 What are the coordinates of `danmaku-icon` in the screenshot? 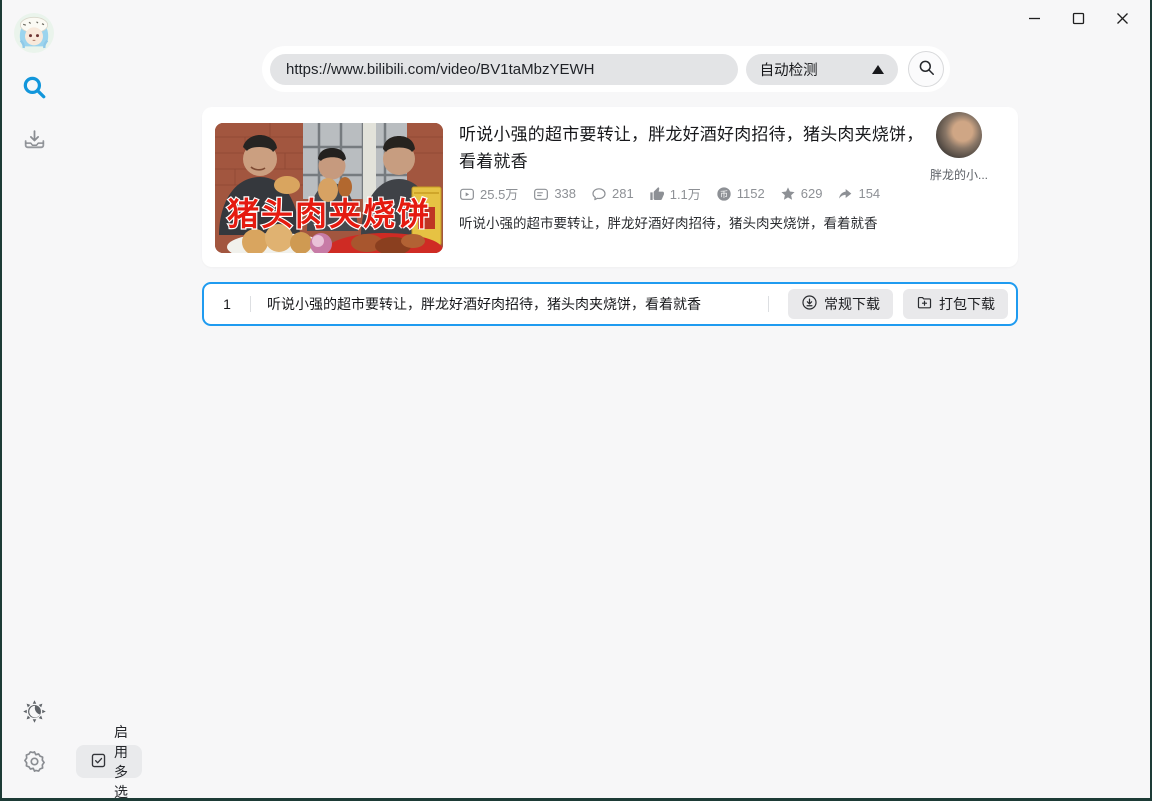 It's located at (541, 194).